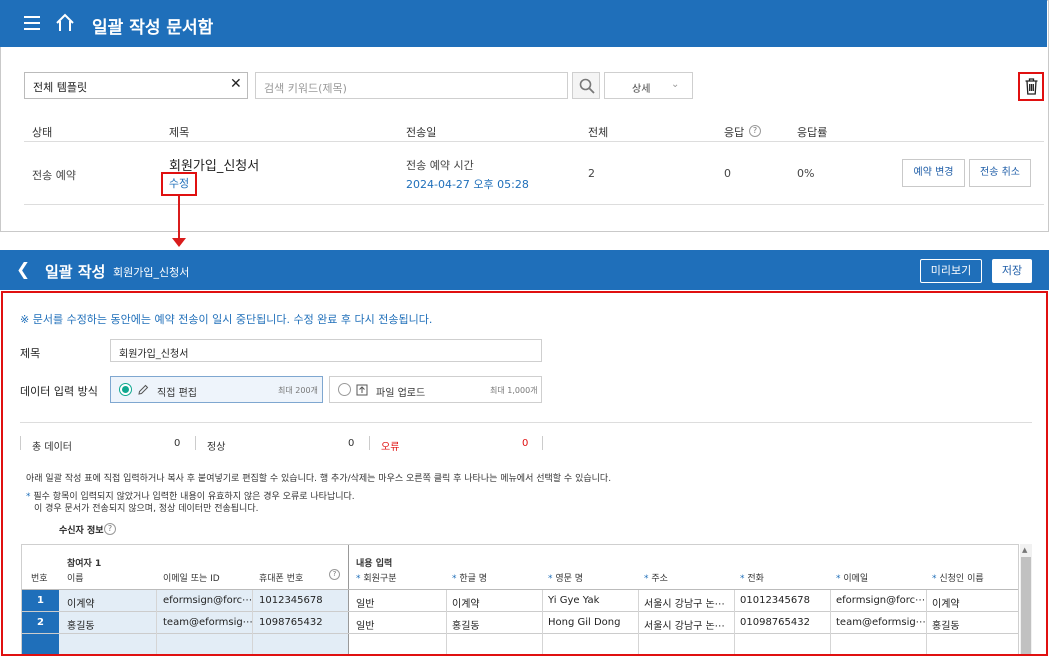 This screenshot has width=1049, height=657. What do you see at coordinates (523, 23) in the screenshot?
I see `top-header: 일괄 작성 문서함` at bounding box center [523, 23].